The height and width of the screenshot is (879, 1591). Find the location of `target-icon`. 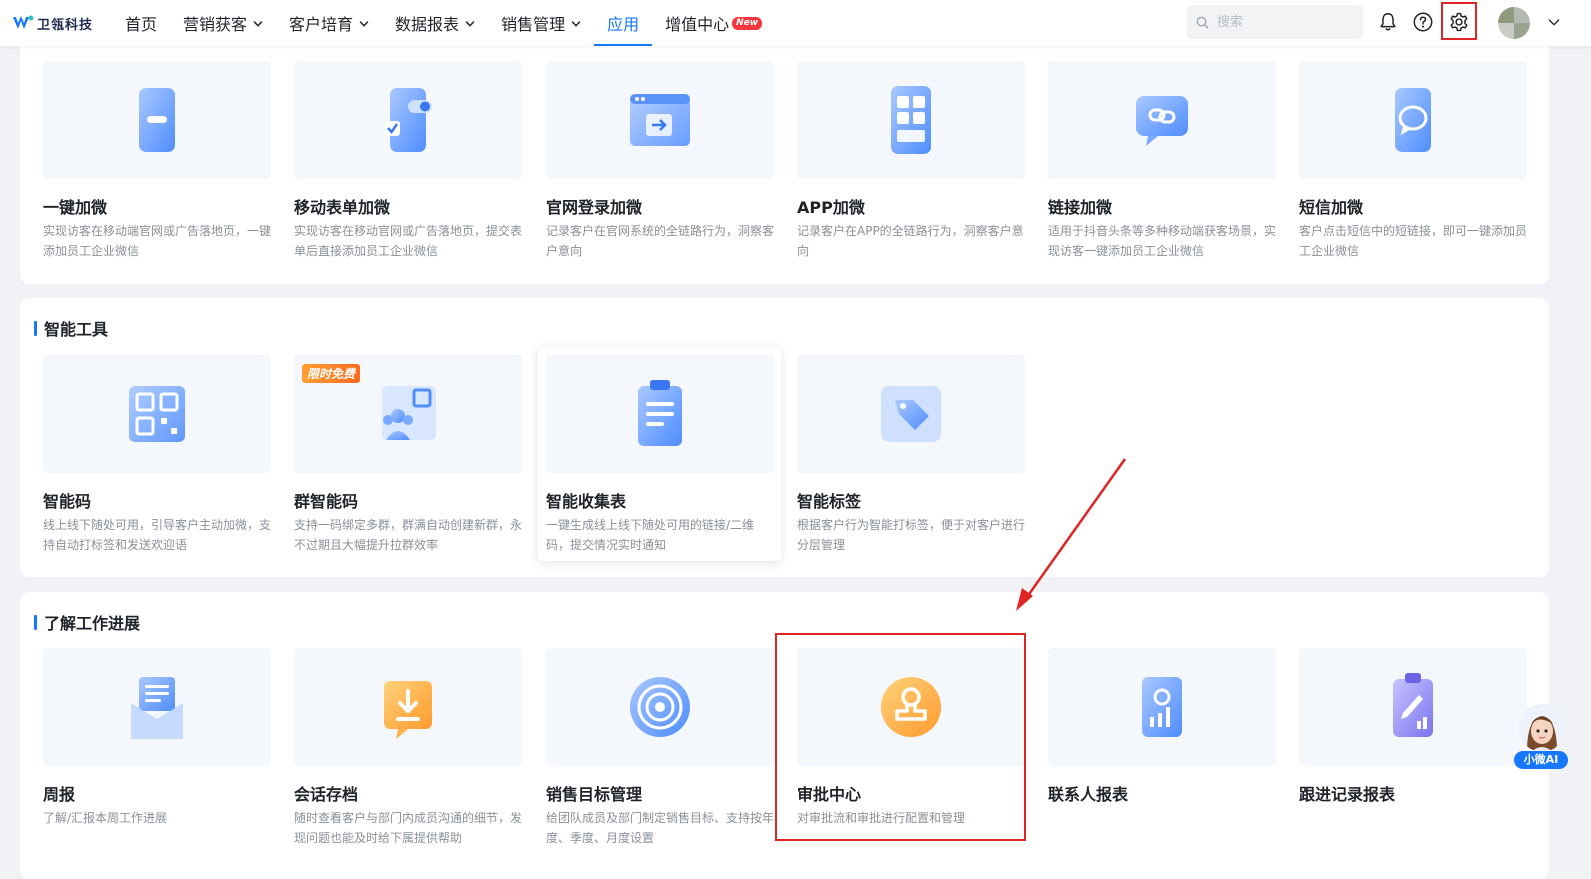

target-icon is located at coordinates (660, 707).